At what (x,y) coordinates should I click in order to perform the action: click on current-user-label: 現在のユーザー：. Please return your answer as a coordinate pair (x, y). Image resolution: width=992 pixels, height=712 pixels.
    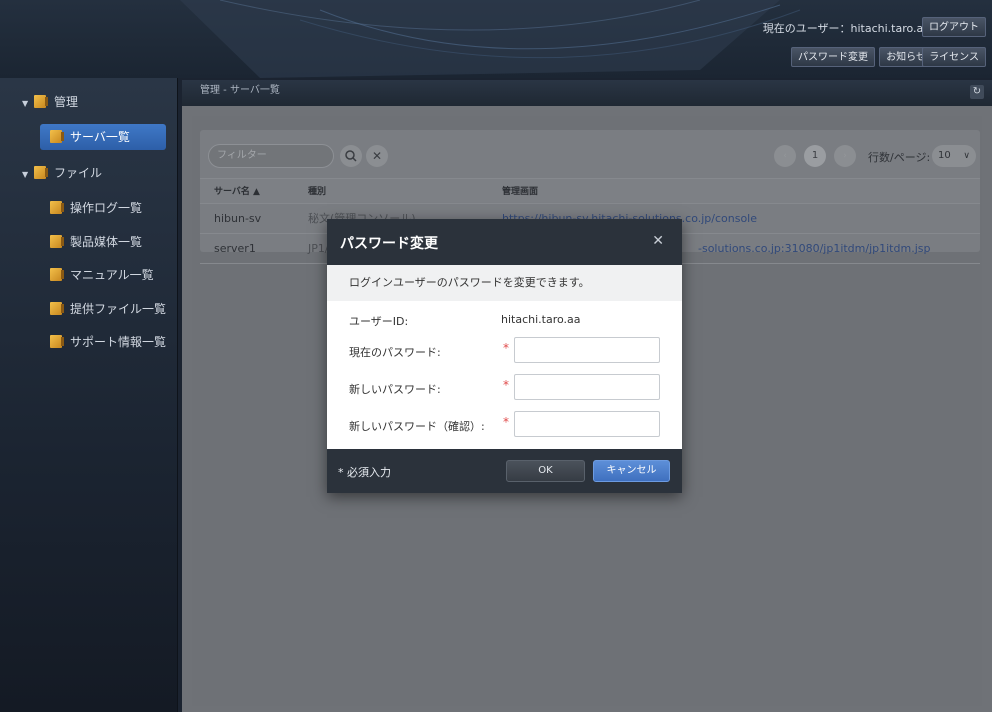
    Looking at the image, I should click on (806, 28).